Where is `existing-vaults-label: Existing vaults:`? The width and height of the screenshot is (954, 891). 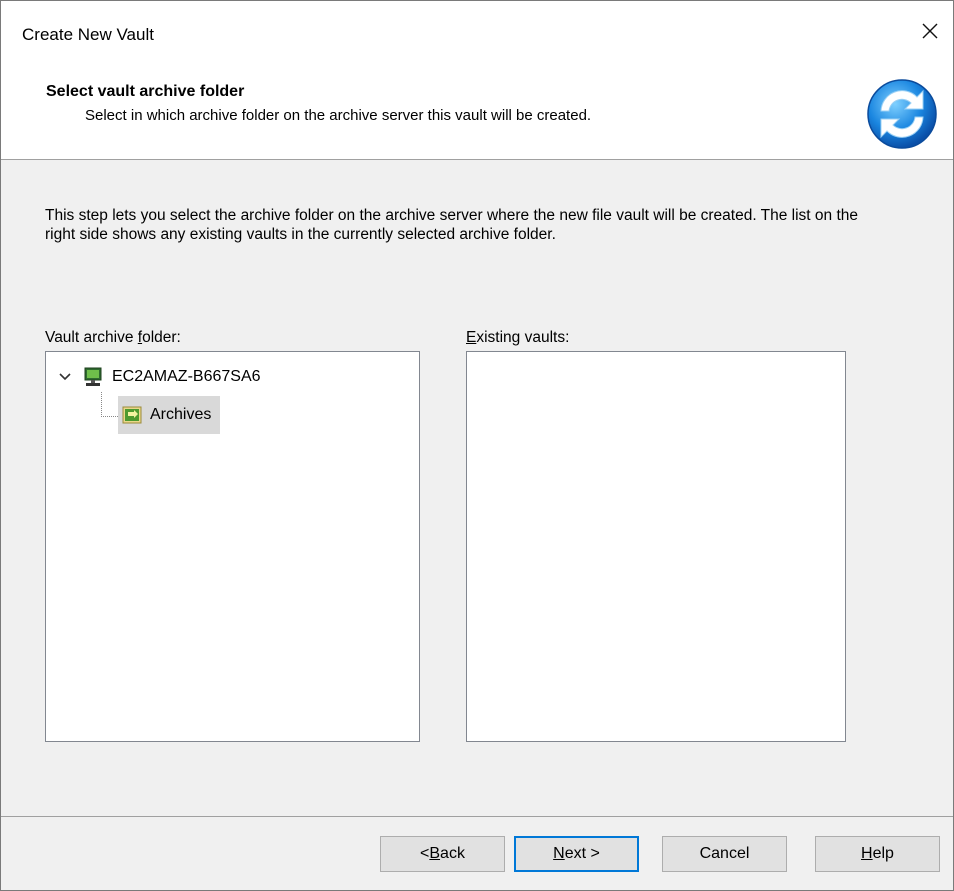 existing-vaults-label: Existing vaults: is located at coordinates (518, 337).